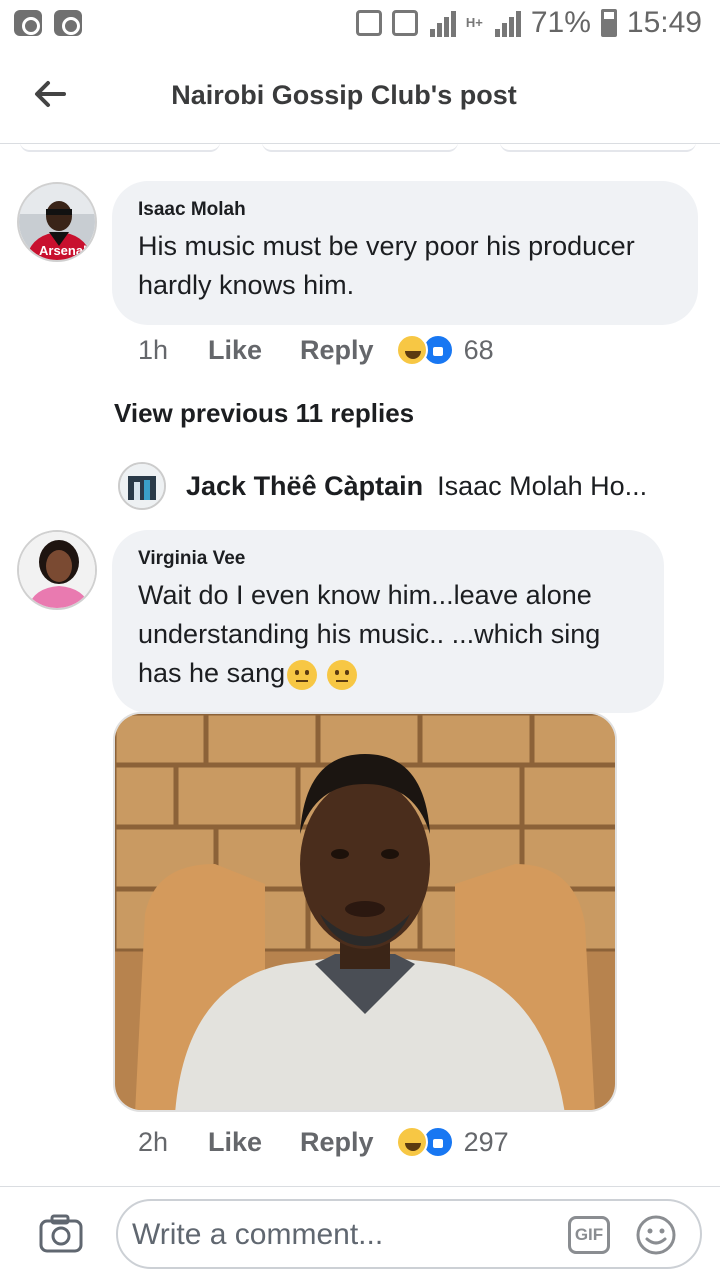 This screenshot has width=720, height=1280. Describe the element at coordinates (664, 22) in the screenshot. I see `clock: 15:49` at that location.